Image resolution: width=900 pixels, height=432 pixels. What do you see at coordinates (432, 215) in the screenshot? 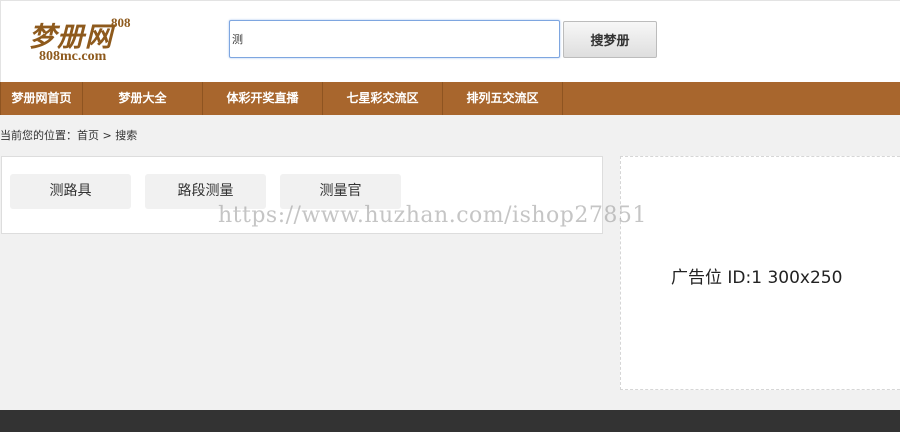
I see `watermark-text: https://www.huzhan.com/ishop27851` at bounding box center [432, 215].